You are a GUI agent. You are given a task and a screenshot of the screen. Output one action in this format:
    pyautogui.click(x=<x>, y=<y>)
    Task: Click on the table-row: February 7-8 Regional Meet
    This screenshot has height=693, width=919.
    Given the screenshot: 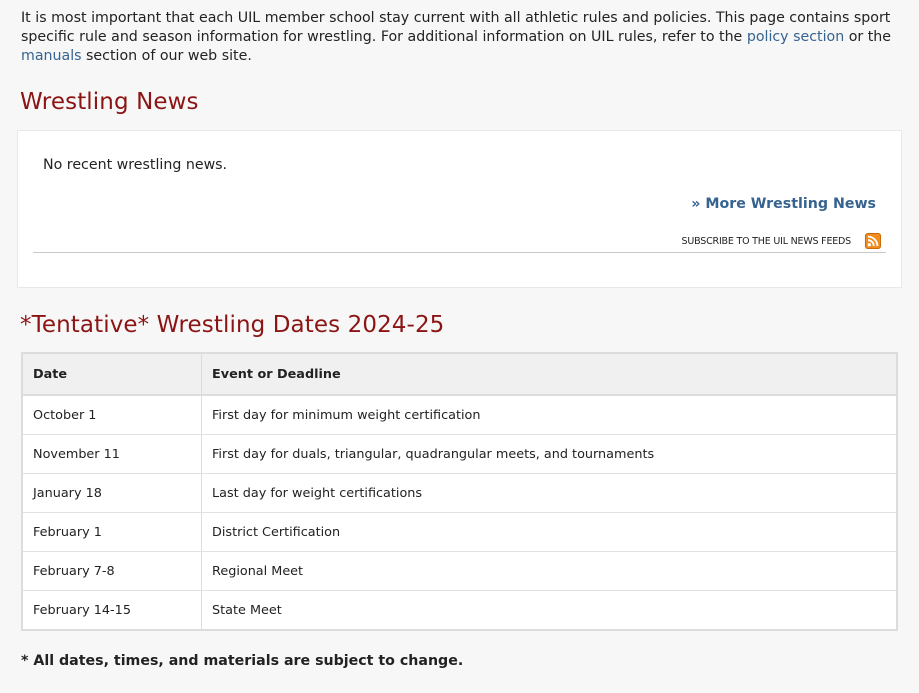 What is the action you would take?
    pyautogui.click(x=459, y=571)
    